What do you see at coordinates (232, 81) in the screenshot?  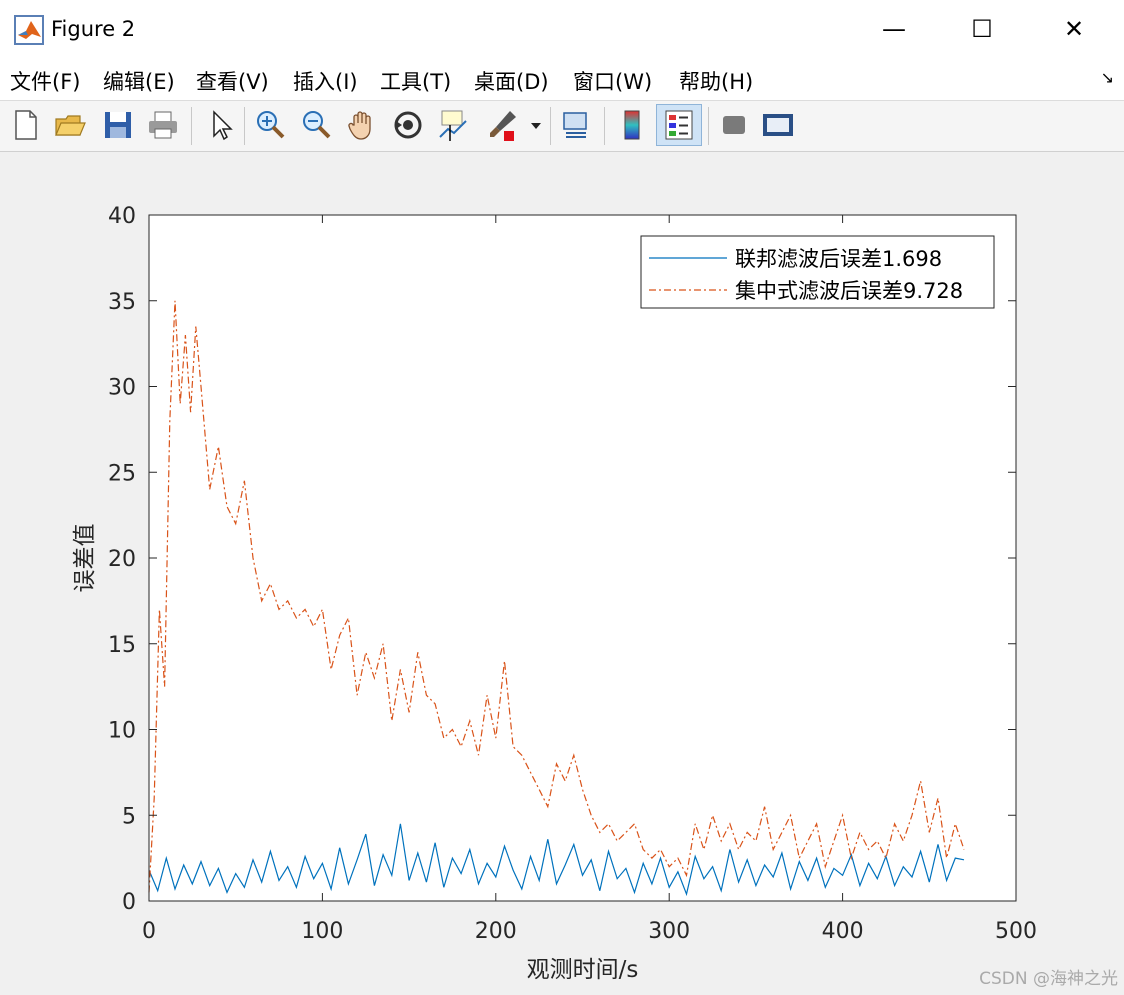 I see `menu-view: 查看(V)` at bounding box center [232, 81].